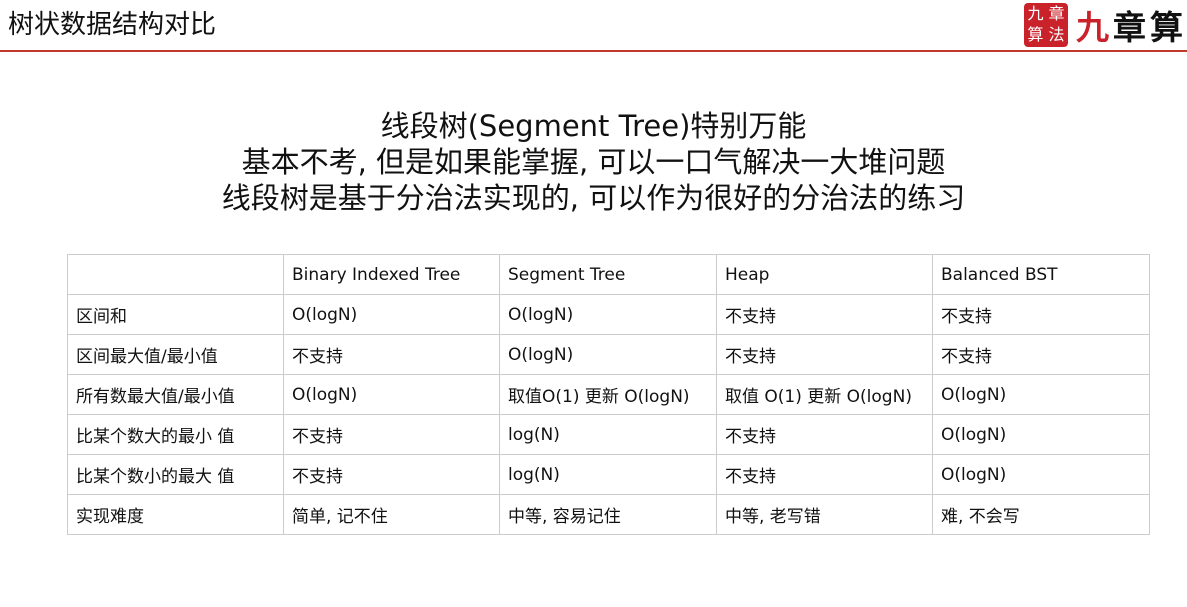  I want to click on brand-logo: 九 章 算 法 九章算, so click(1105, 25).